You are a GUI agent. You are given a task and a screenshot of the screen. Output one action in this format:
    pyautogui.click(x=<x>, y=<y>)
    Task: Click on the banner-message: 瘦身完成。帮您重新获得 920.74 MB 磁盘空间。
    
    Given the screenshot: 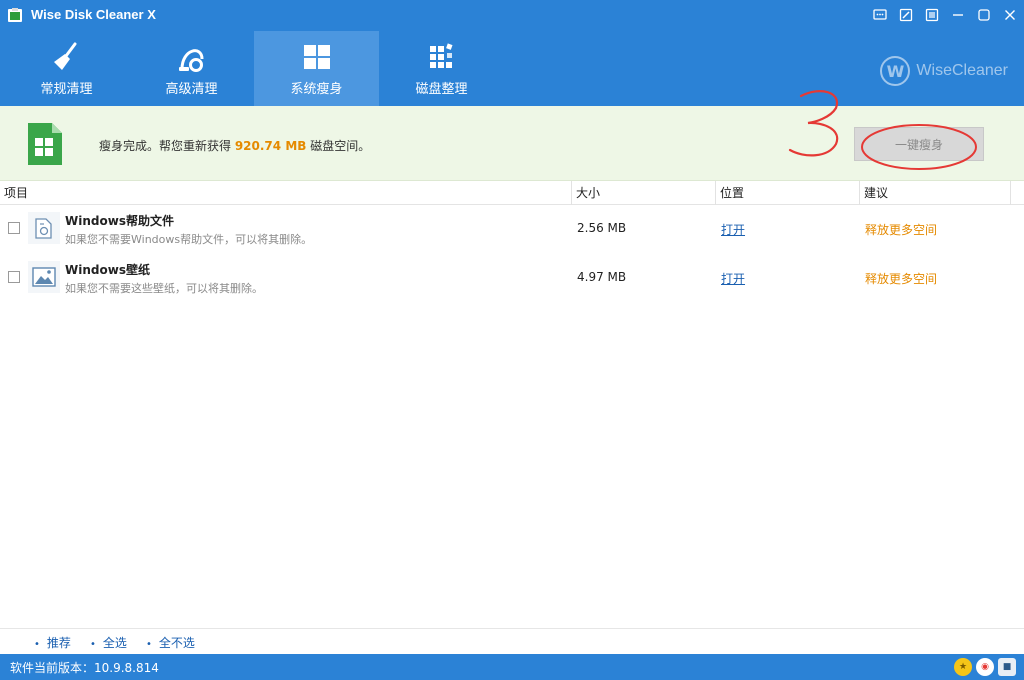 What is the action you would take?
    pyautogui.click(x=234, y=145)
    